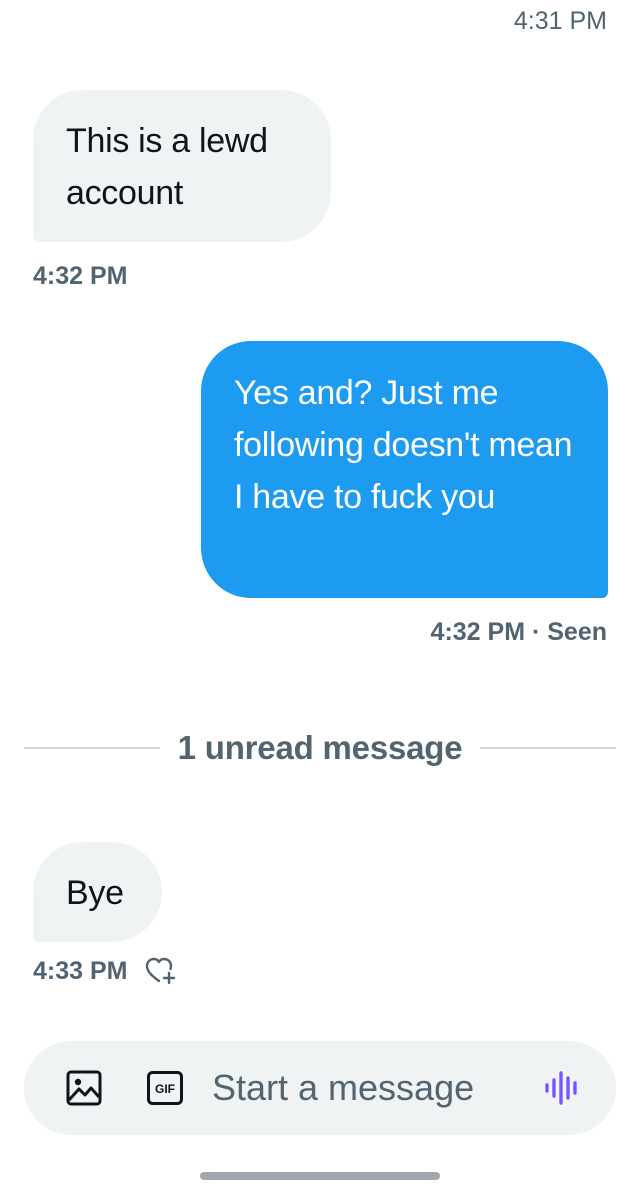 This screenshot has height=1200, width=640. What do you see at coordinates (97, 892) in the screenshot?
I see `incoming-message-bubble: Bye` at bounding box center [97, 892].